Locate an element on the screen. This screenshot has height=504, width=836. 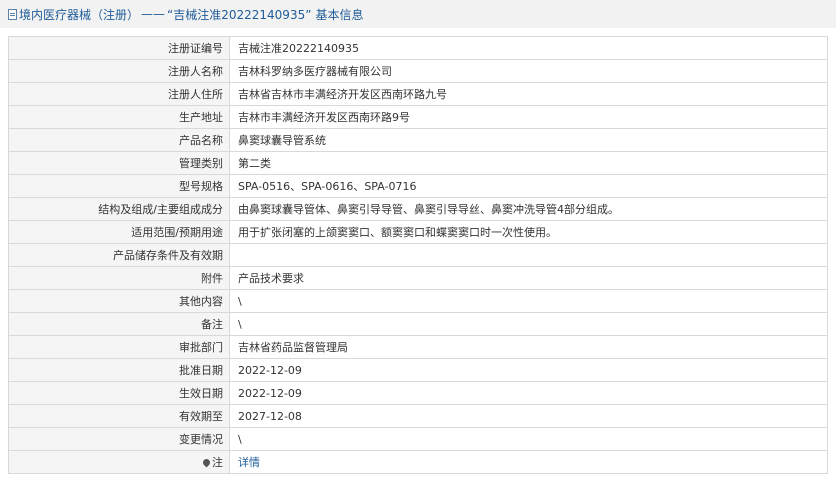
row-label: 审批部门 is located at coordinates (119, 347).